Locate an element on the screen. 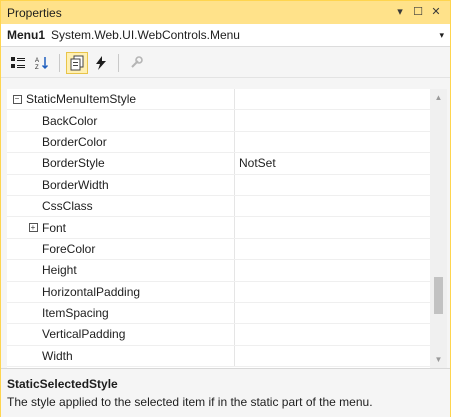  property-name: Height is located at coordinates (59, 270).